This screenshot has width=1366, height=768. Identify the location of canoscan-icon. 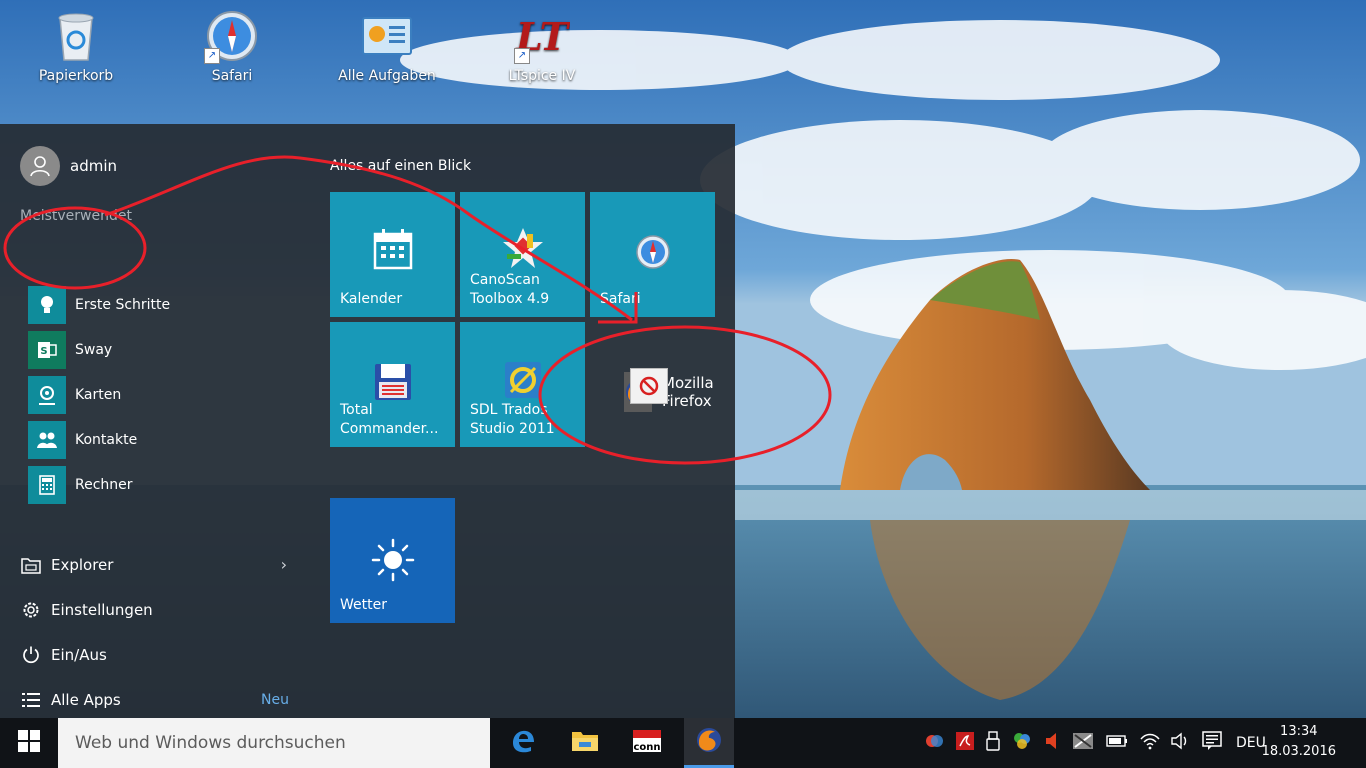
(522, 248).